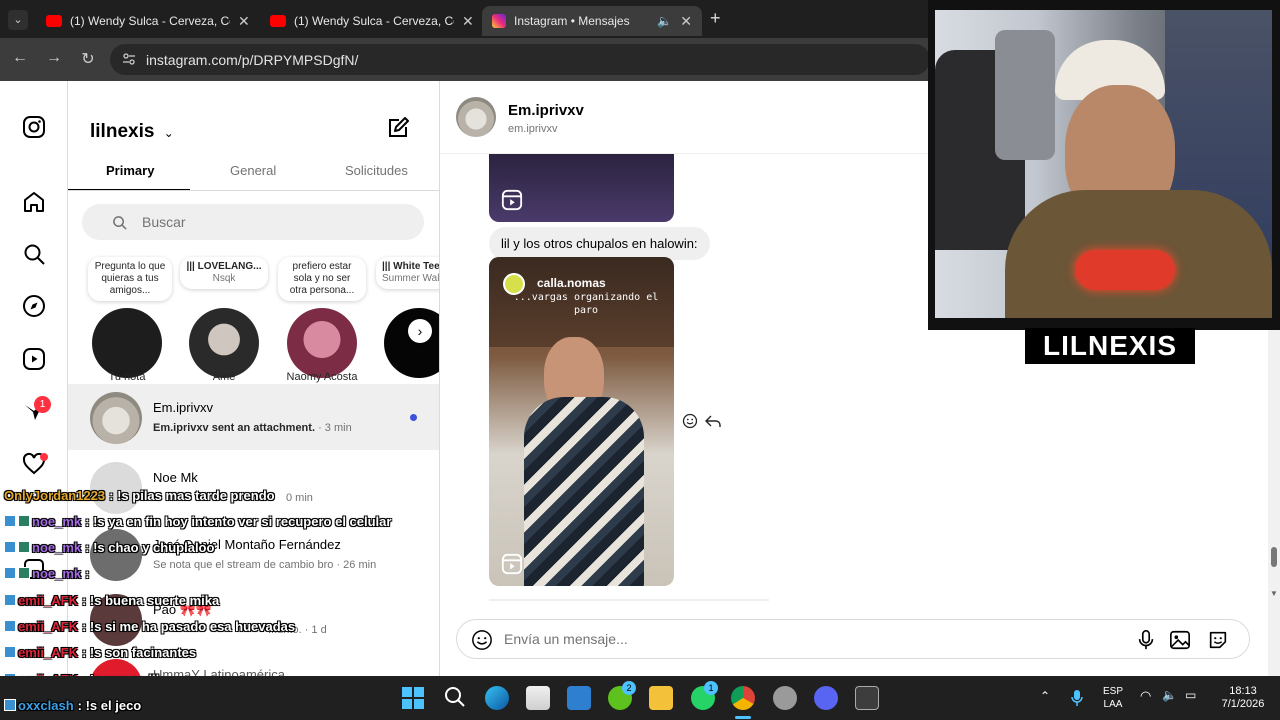 The height and width of the screenshot is (720, 1280). What do you see at coordinates (376, 170) in the screenshot?
I see `tab-solicitudes: Solicitudes` at bounding box center [376, 170].